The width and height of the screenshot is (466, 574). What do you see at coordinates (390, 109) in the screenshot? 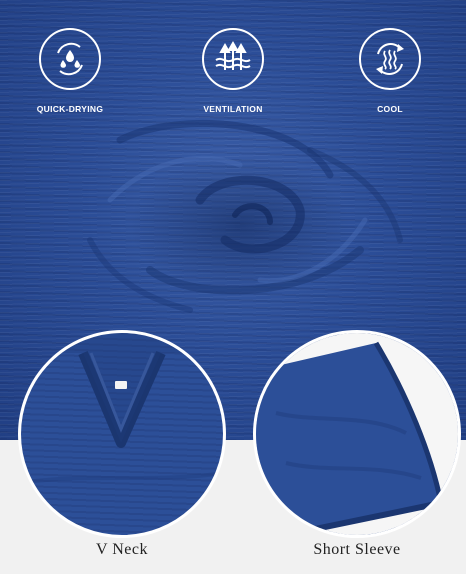
I see `feature-label: COOL` at bounding box center [390, 109].